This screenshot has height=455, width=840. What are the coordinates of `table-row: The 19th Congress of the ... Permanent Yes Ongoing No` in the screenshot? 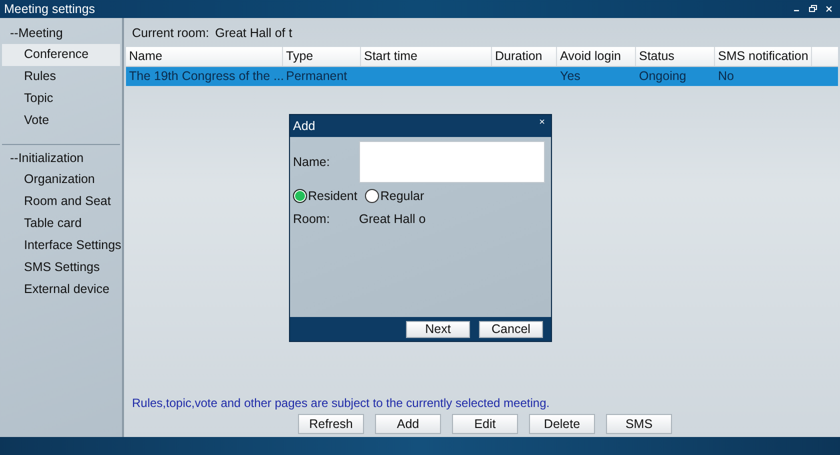 It's located at (482, 76).